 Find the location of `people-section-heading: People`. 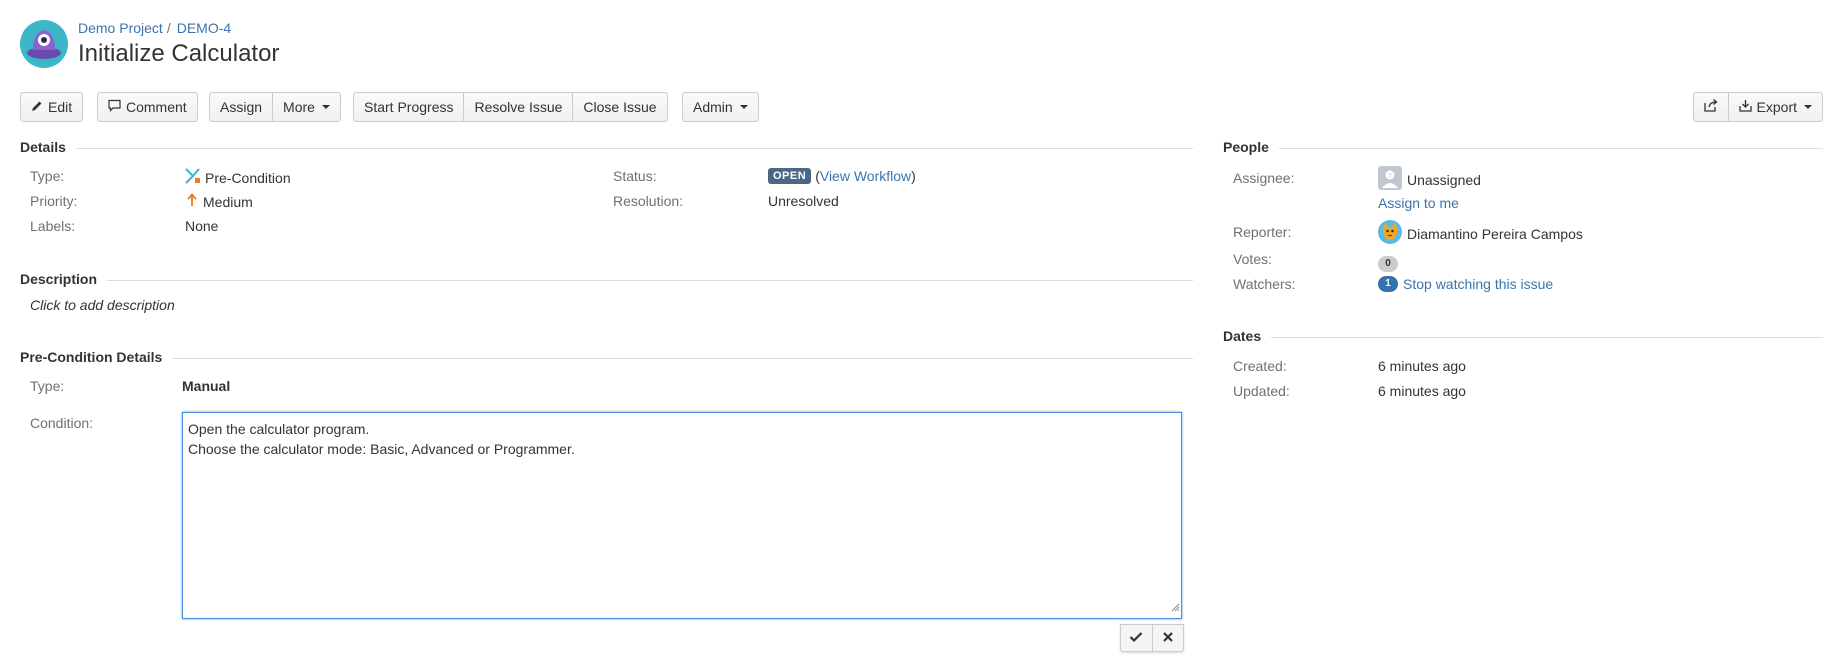

people-section-heading: People is located at coordinates (1523, 147).